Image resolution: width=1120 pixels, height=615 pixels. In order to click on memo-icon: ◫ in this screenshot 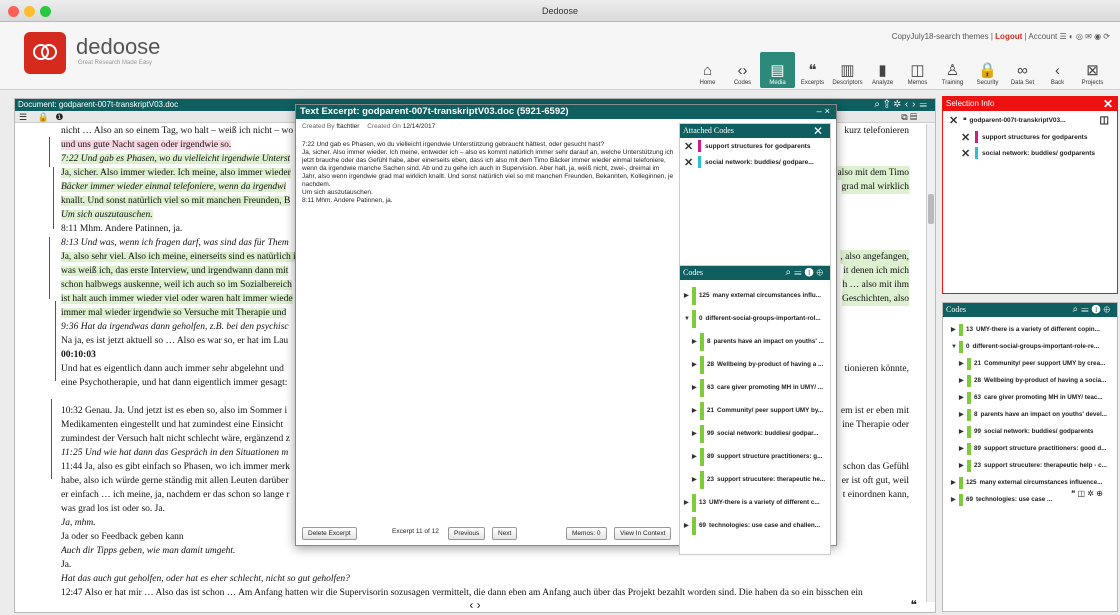, I will do `click(1104, 120)`.